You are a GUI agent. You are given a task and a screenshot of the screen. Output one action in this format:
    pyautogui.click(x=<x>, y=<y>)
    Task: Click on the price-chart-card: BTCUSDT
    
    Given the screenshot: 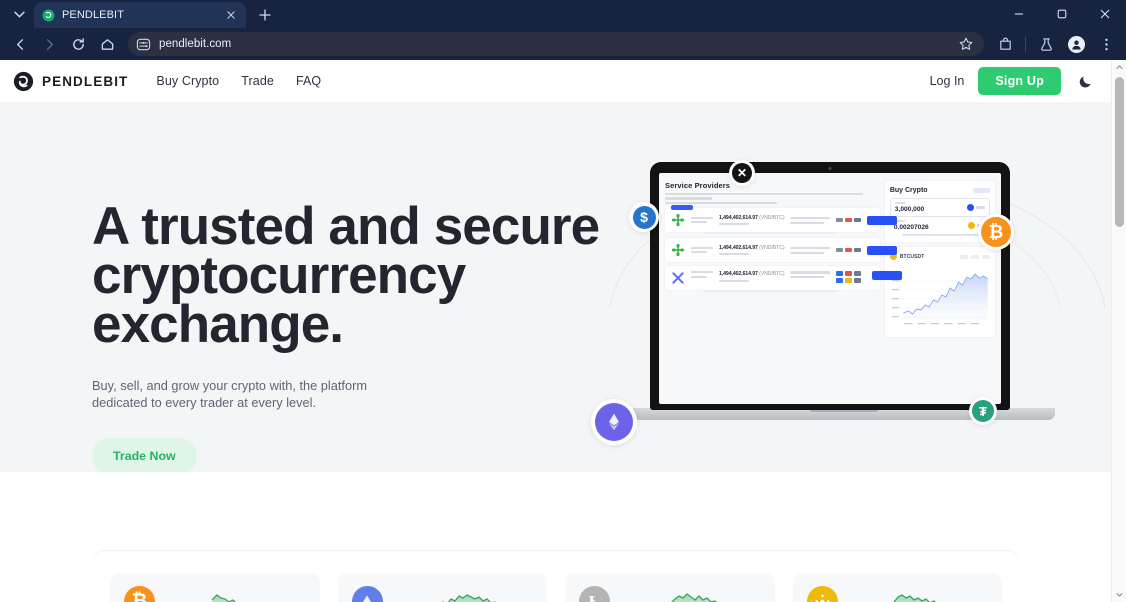 What is the action you would take?
    pyautogui.click(x=939, y=292)
    